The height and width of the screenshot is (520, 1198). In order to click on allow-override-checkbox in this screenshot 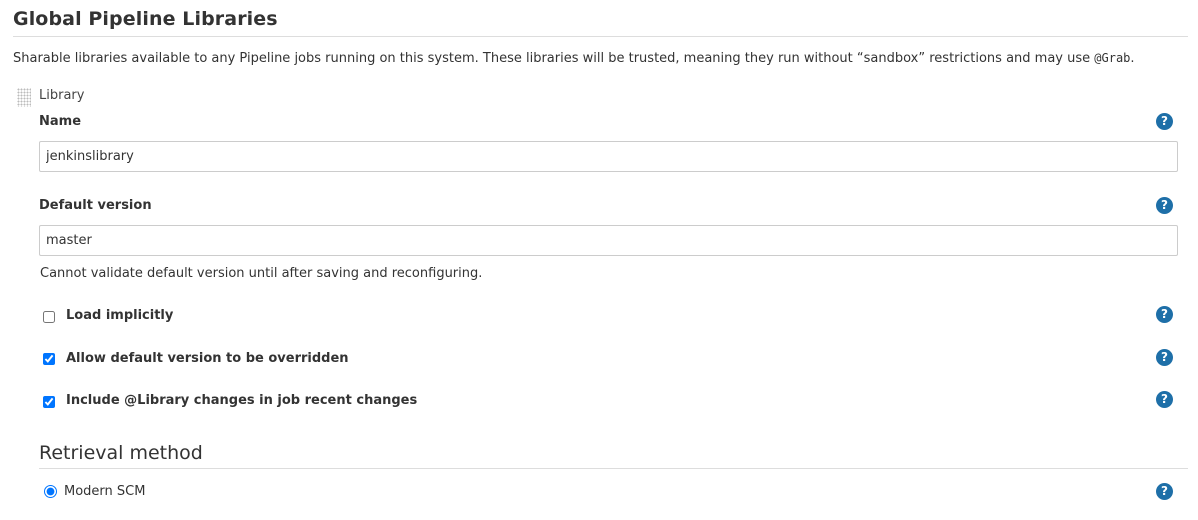, I will do `click(49, 359)`.